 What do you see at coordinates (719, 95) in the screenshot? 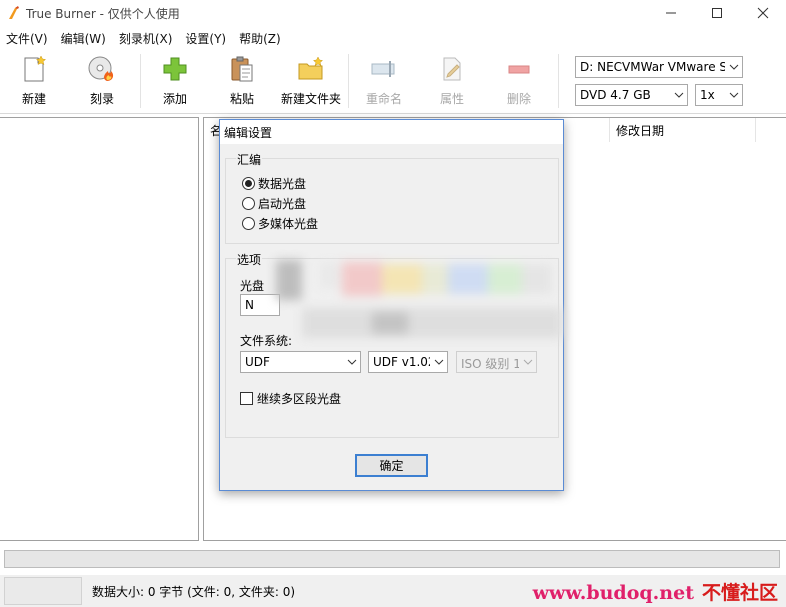
I see `speed-select: 1x` at bounding box center [719, 95].